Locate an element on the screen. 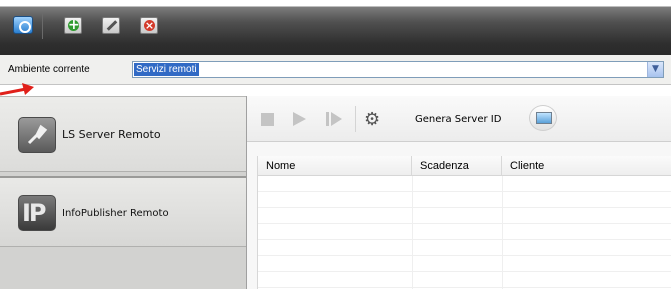 The height and width of the screenshot is (289, 671). home-button is located at coordinates (23, 25).